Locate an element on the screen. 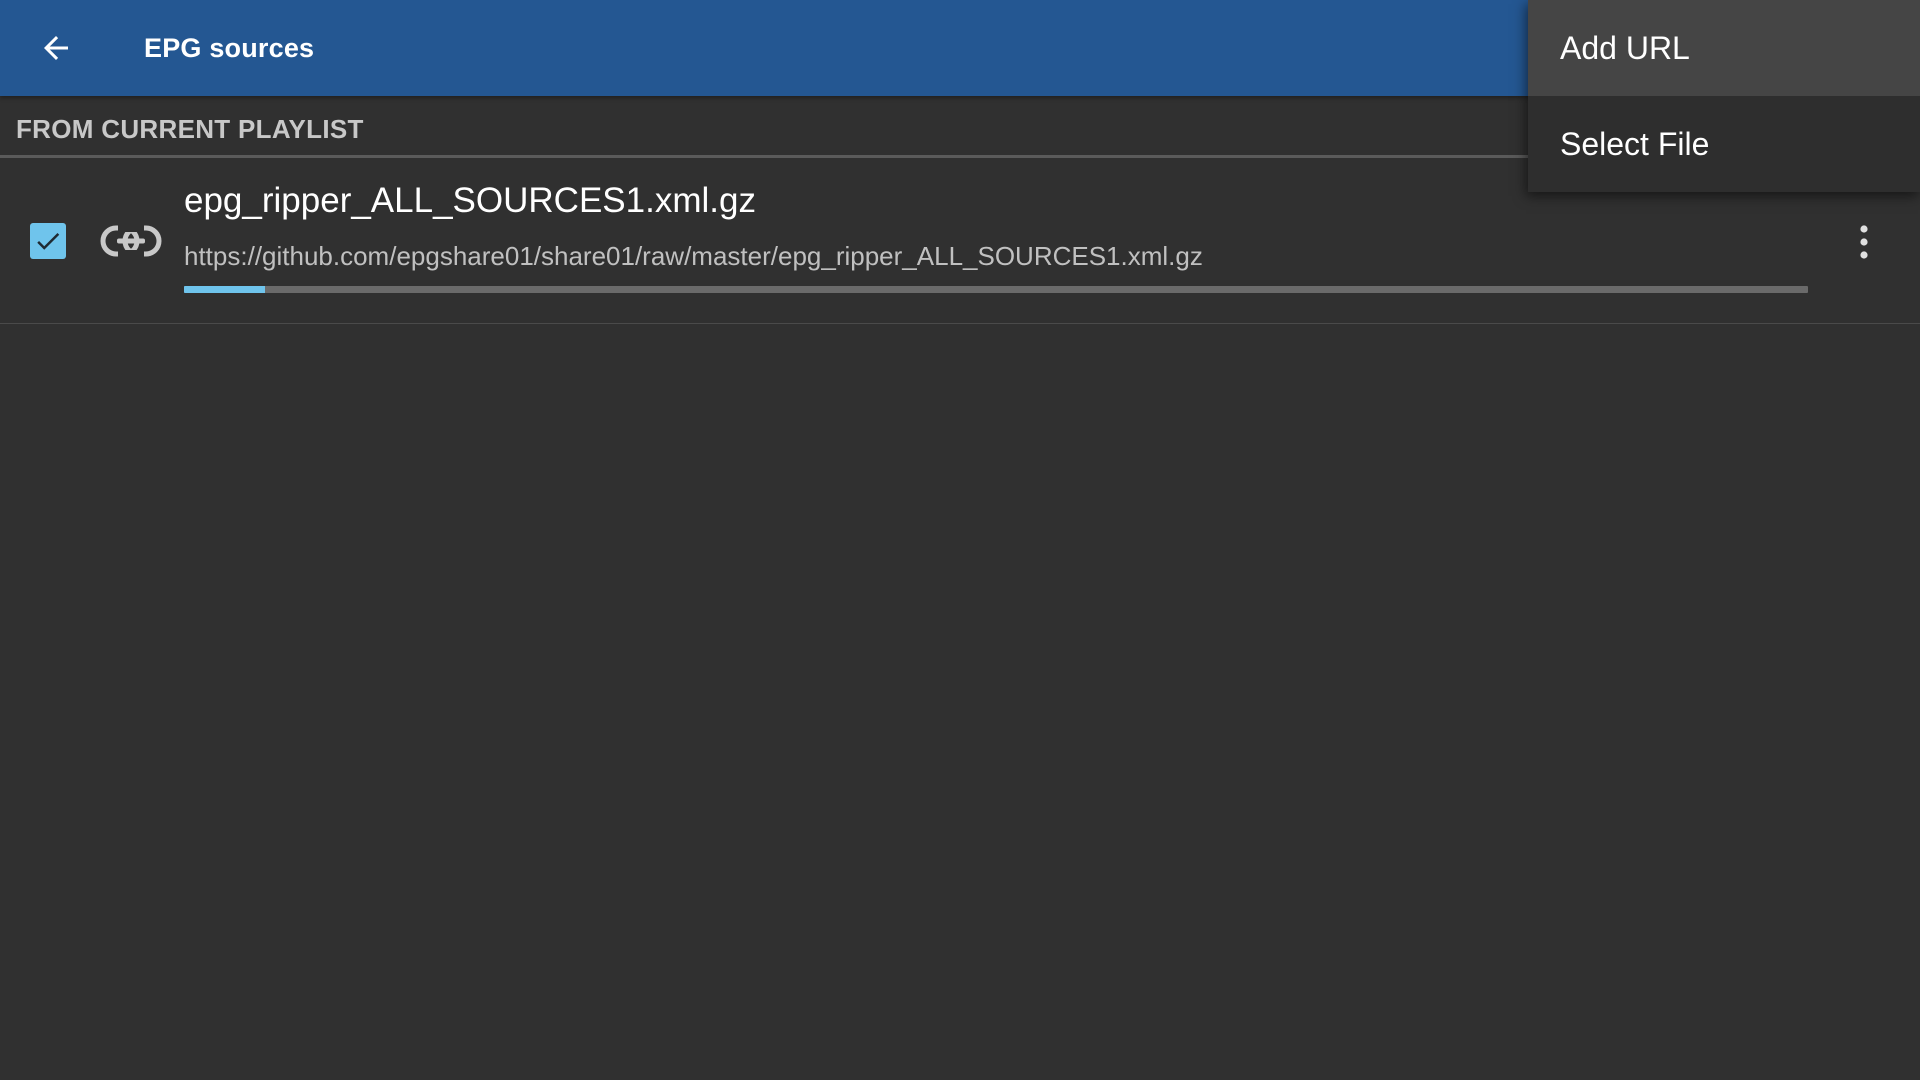 The image size is (1920, 1080). source-name: epg_ripper_ALL_SOURCES1.xml.gz is located at coordinates (470, 200).